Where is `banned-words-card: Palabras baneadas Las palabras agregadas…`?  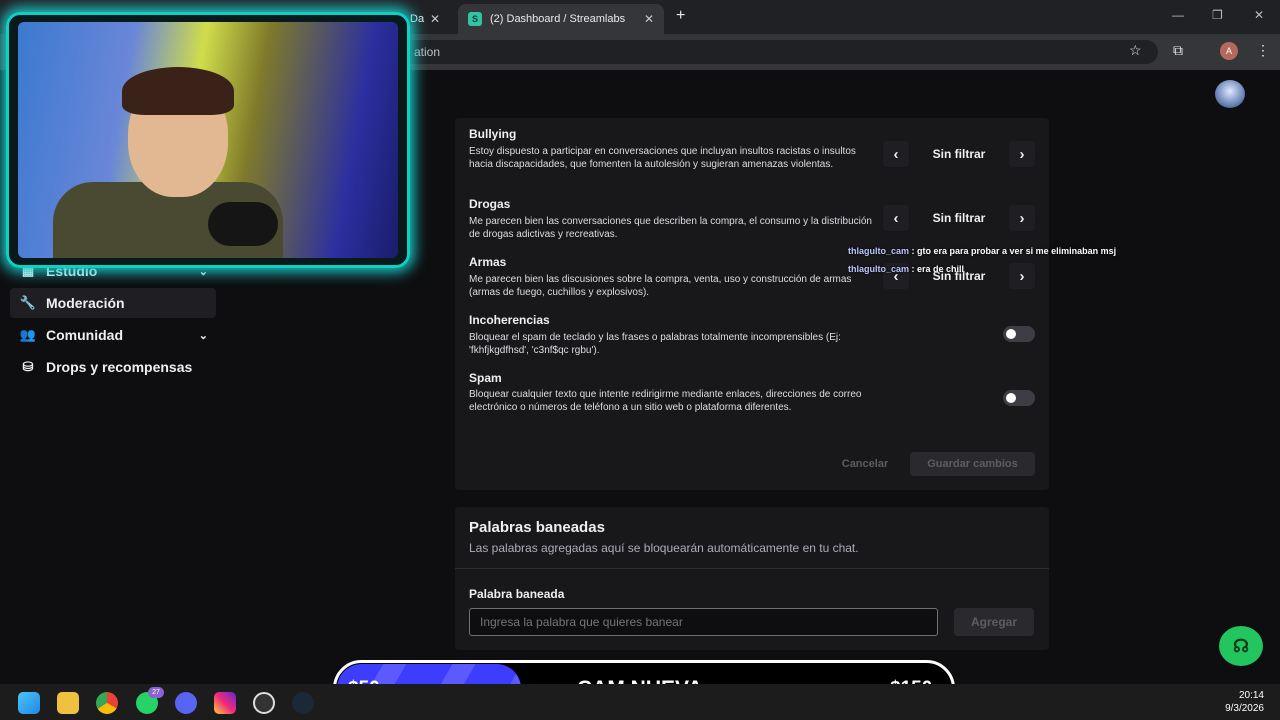 banned-words-card: Palabras baneadas Las palabras agregadas… is located at coordinates (752, 578).